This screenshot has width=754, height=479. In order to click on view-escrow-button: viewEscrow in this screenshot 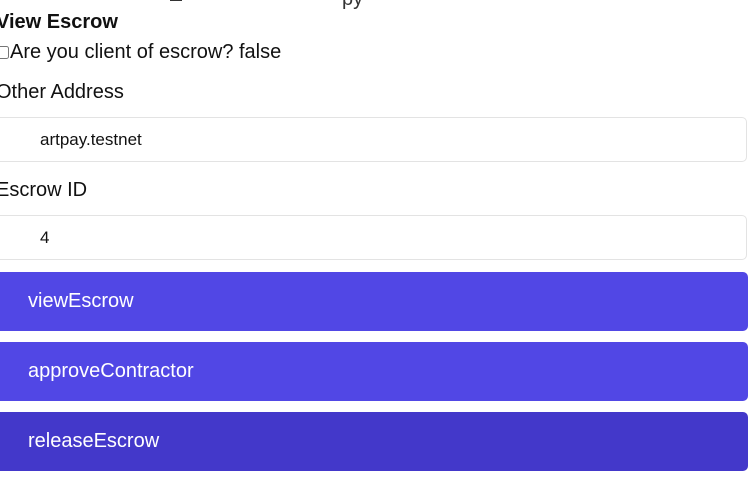, I will do `click(374, 301)`.